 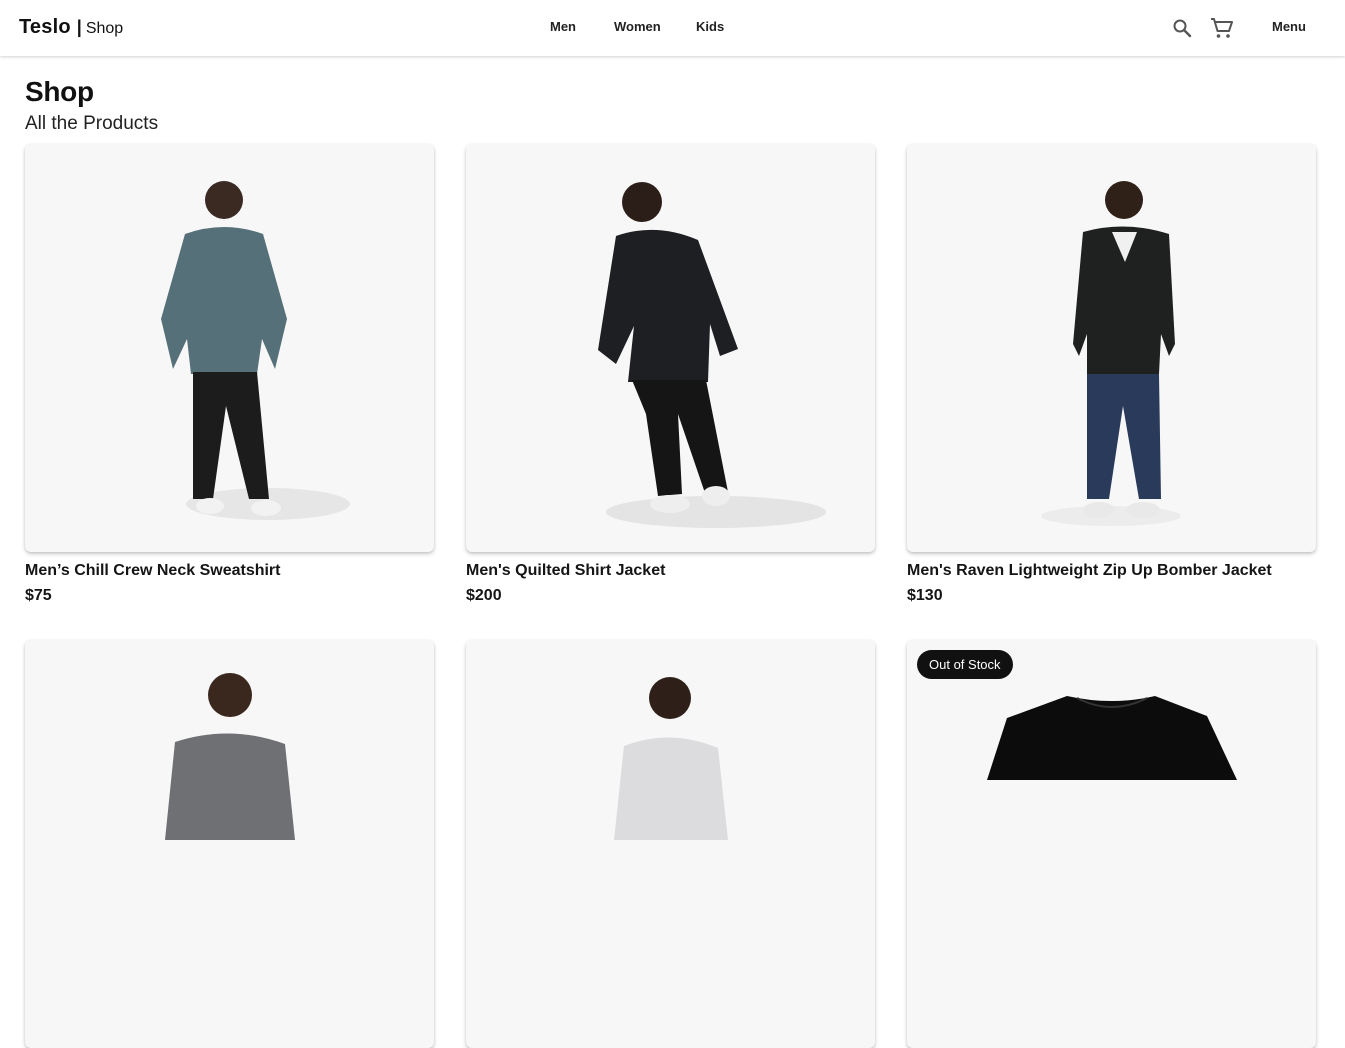 I want to click on top-navbar: Teslo | Shop Men Women Kids Menu, so click(x=672, y=28).